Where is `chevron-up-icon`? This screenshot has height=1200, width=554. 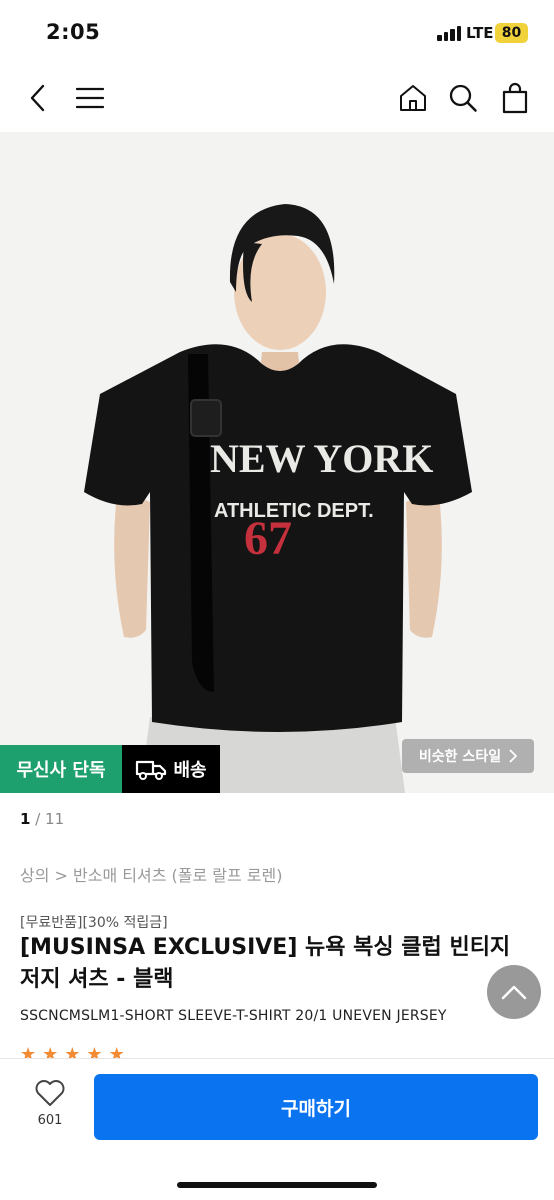 chevron-up-icon is located at coordinates (514, 992).